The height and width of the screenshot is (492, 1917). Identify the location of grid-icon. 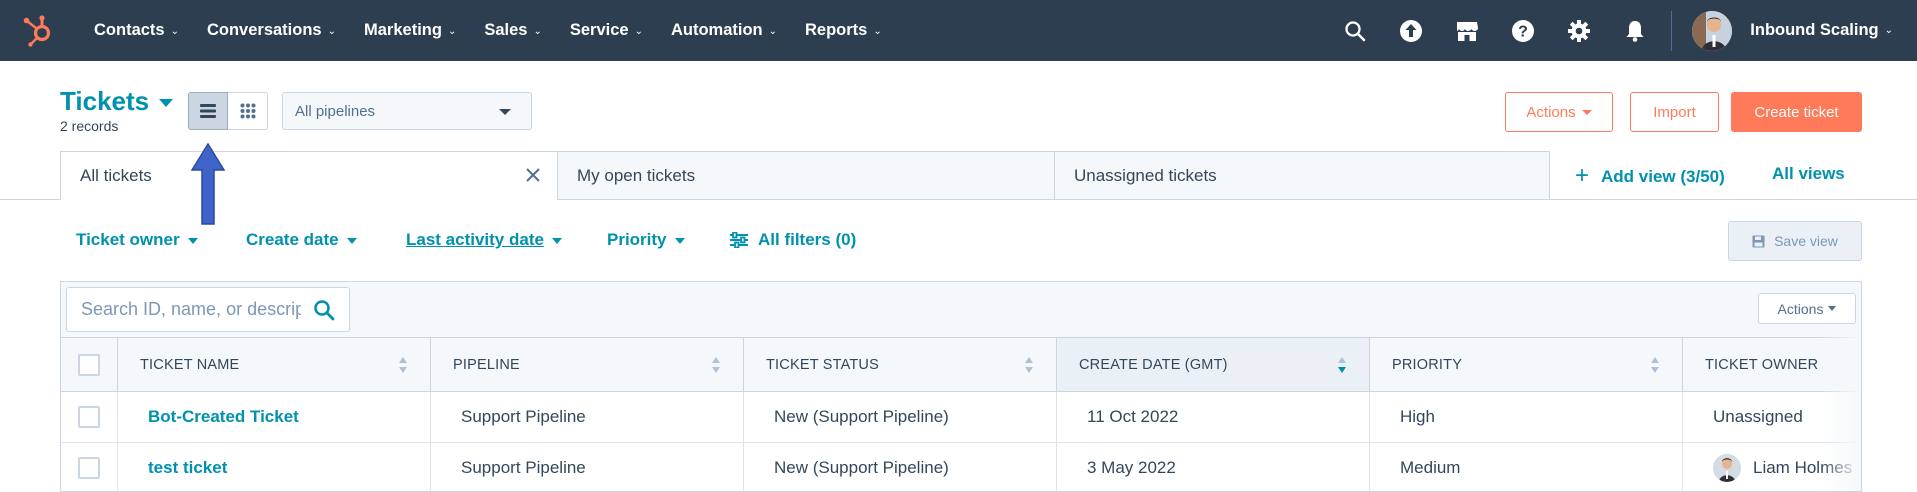
(247, 111).